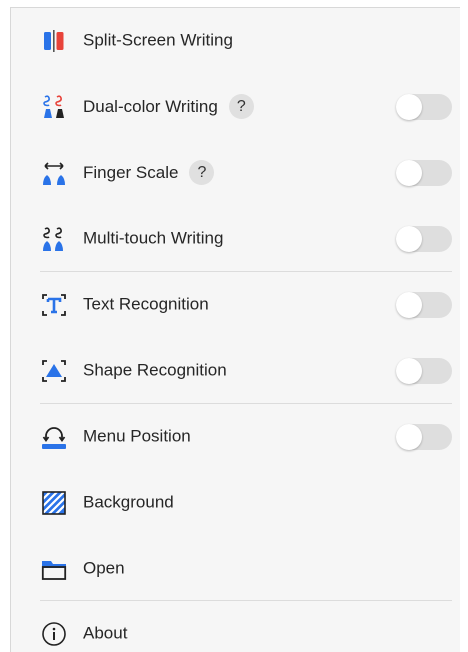 This screenshot has width=468, height=652. Describe the element at coordinates (424, 305) in the screenshot. I see `text-recognition-toggle` at that location.